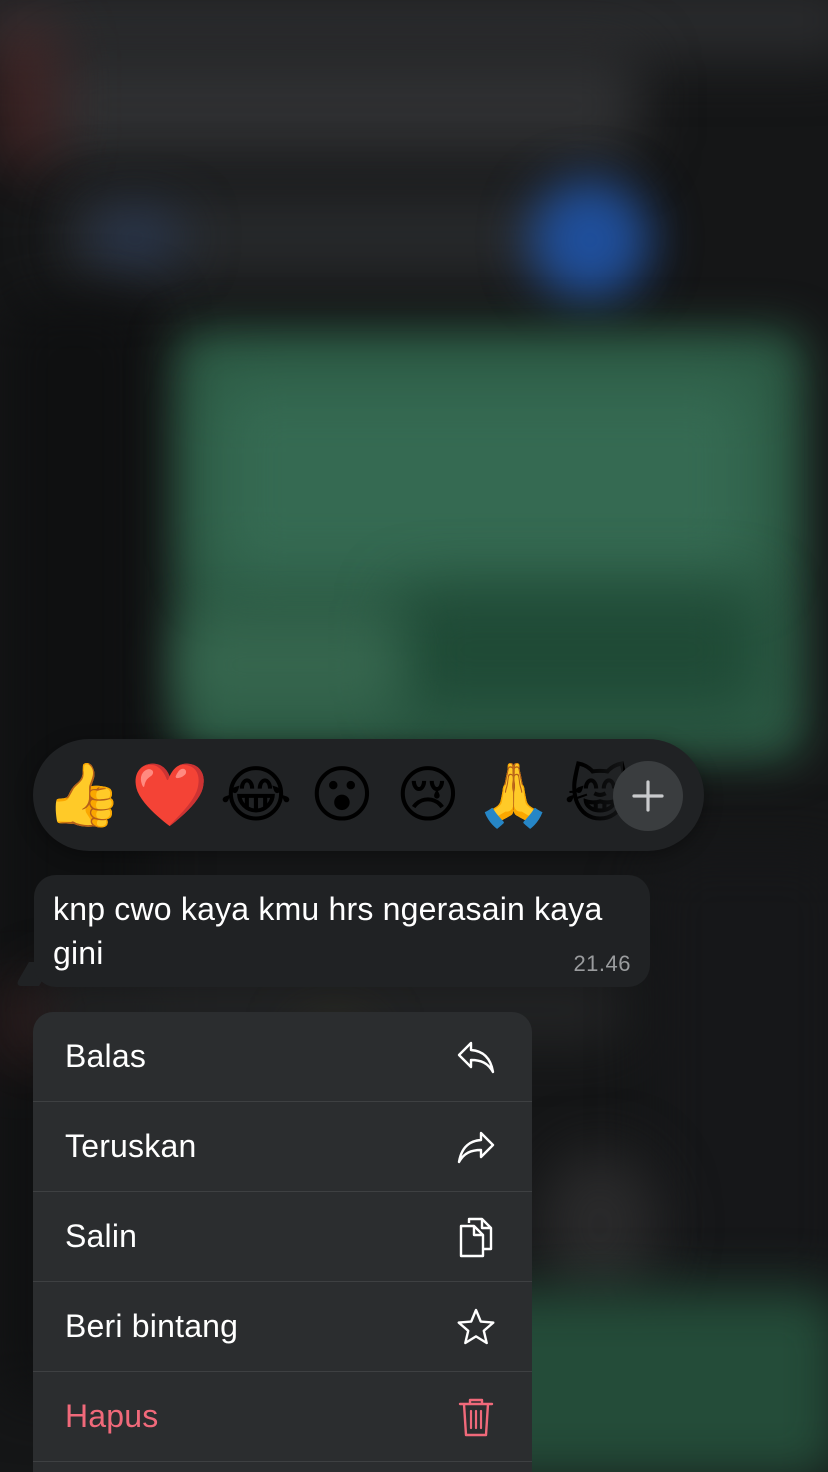  Describe the element at coordinates (112, 1416) in the screenshot. I see `menu-item-label: Hapus` at that location.